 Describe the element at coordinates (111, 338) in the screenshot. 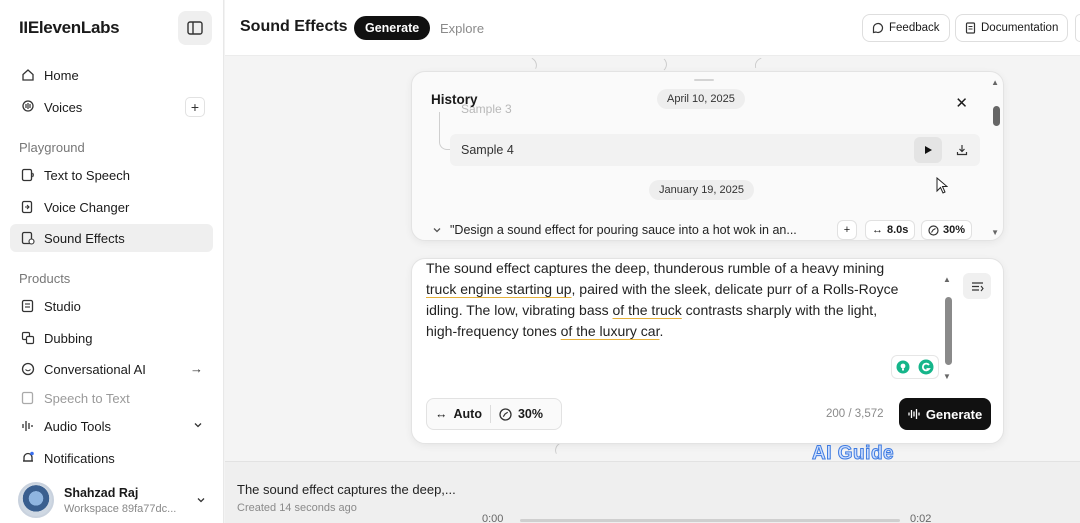

I see `sidebar-item-dubbing: Dubbing` at that location.